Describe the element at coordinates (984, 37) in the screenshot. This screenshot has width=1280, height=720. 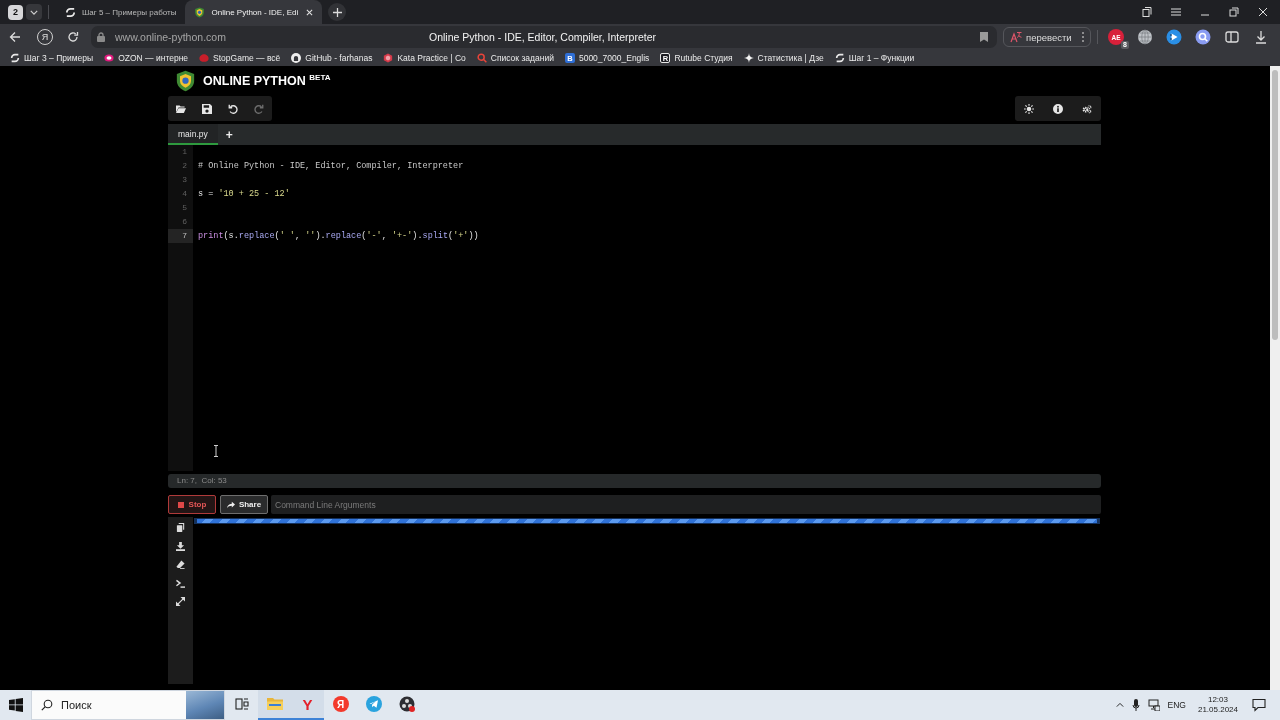
I see `bookmark-icon` at that location.